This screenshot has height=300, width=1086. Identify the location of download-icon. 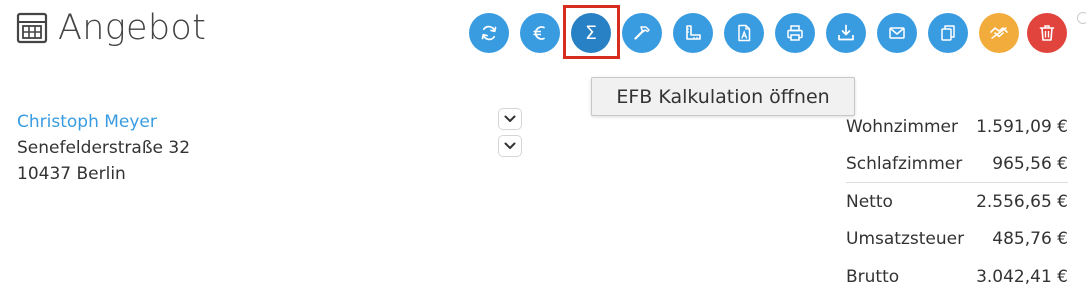
(846, 32).